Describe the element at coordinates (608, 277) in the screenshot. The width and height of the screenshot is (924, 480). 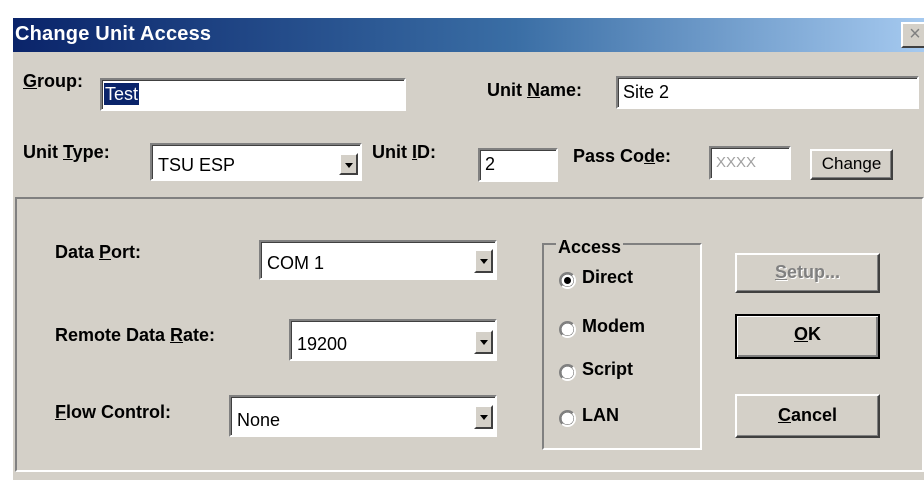
I see `access-option-label: Direct` at that location.